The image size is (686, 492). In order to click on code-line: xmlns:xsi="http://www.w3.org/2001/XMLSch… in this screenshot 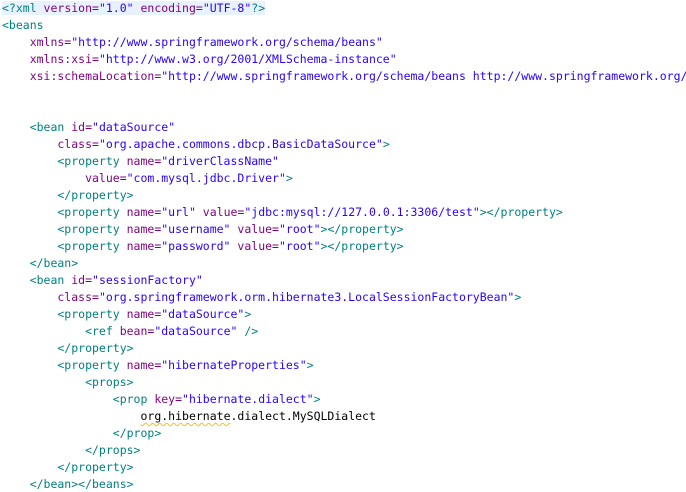, I will do `click(343, 59)`.